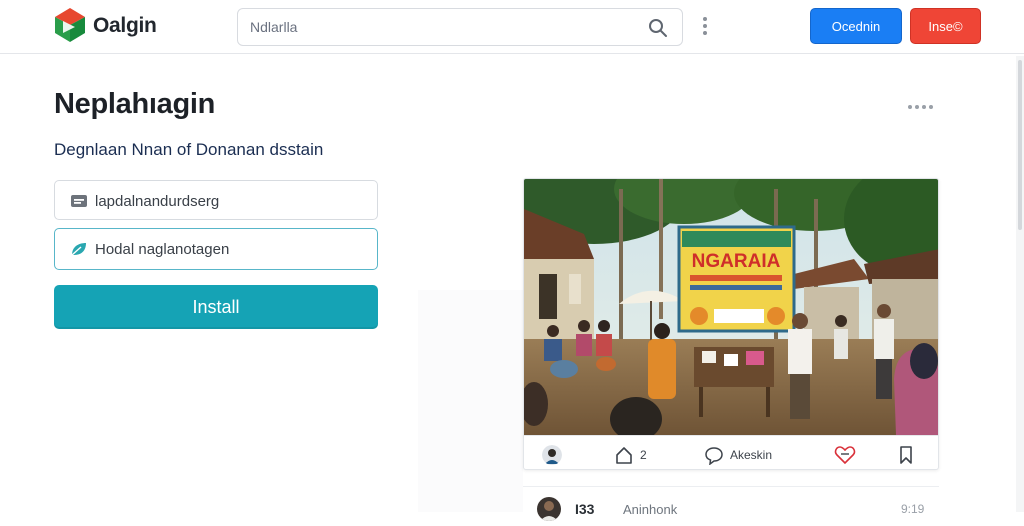 The width and height of the screenshot is (1024, 526). I want to click on post-actions-bar: 2 Akeskin, so click(731, 452).